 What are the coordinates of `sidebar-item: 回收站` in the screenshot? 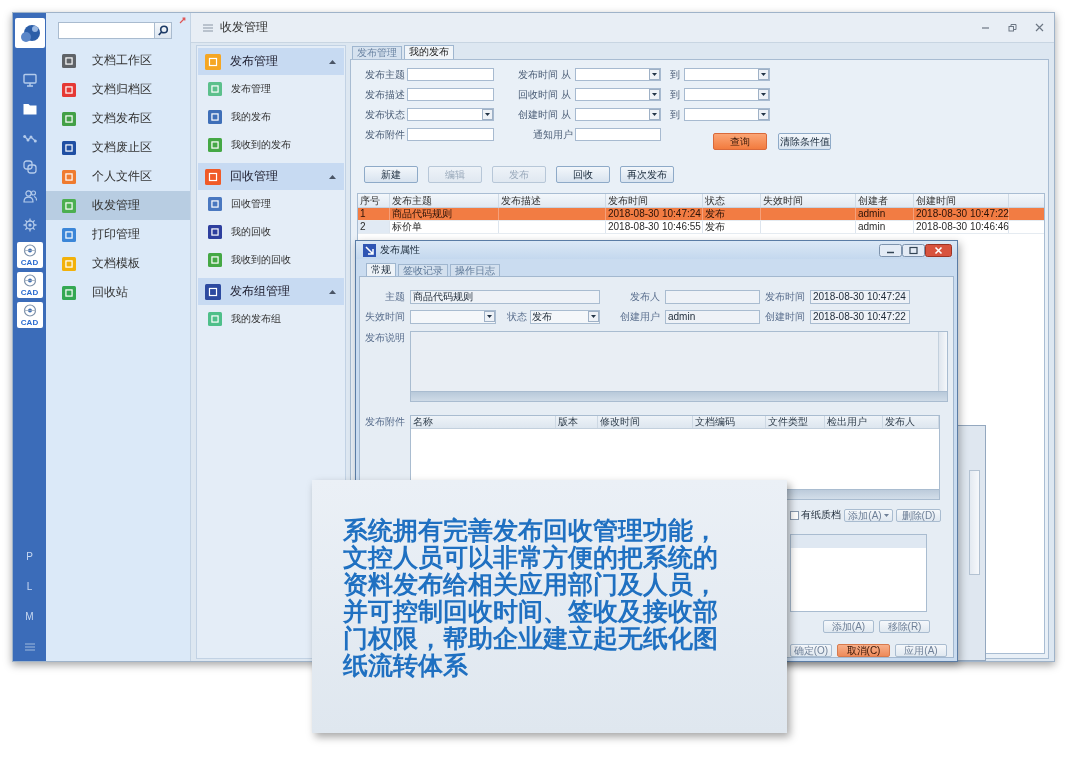 It's located at (118, 292).